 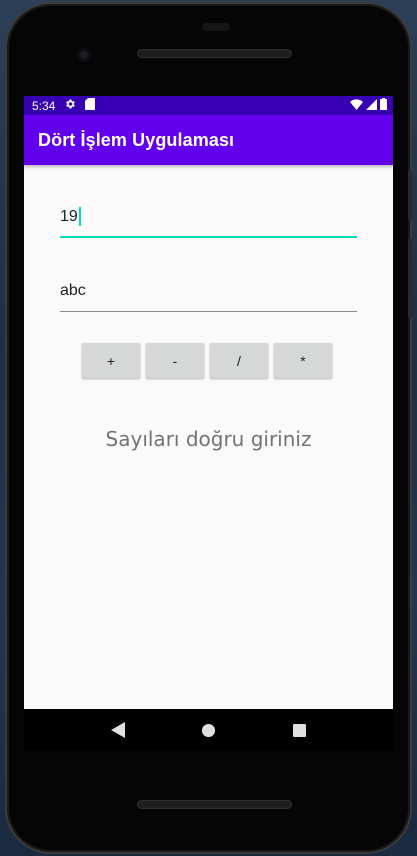 What do you see at coordinates (79, 216) in the screenshot?
I see `text-cursor` at bounding box center [79, 216].